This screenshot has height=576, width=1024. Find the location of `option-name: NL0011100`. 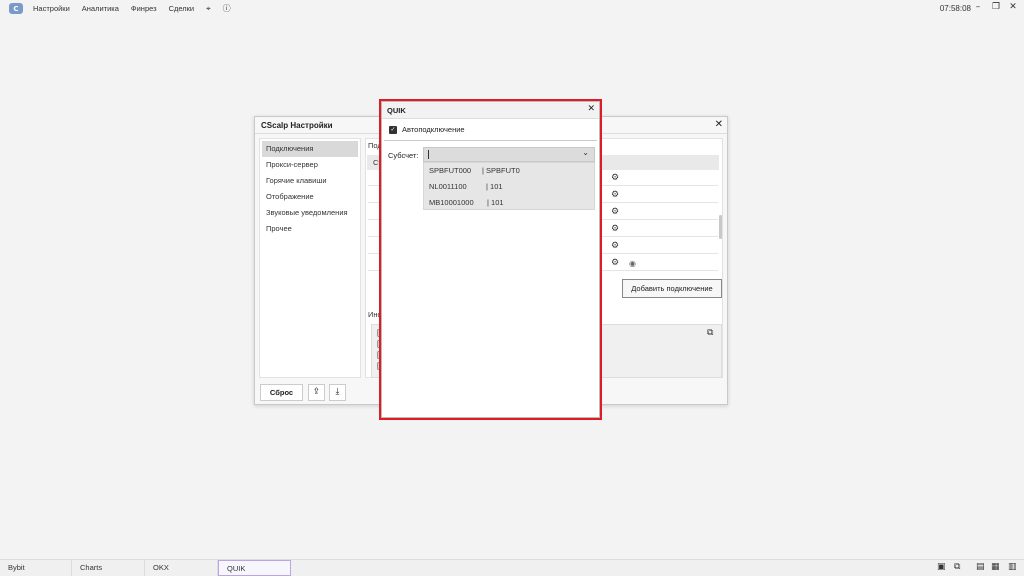

option-name: NL0011100 is located at coordinates (448, 187).